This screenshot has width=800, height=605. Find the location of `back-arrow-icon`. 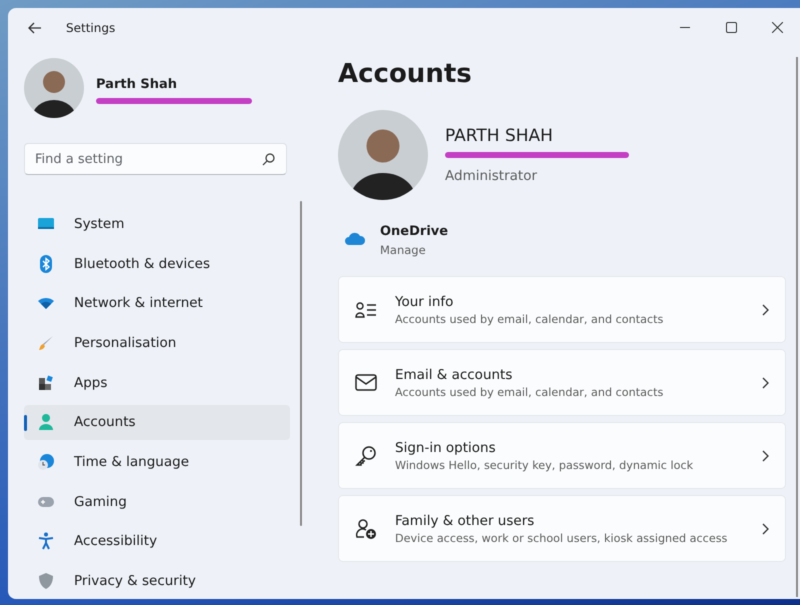

back-arrow-icon is located at coordinates (35, 28).